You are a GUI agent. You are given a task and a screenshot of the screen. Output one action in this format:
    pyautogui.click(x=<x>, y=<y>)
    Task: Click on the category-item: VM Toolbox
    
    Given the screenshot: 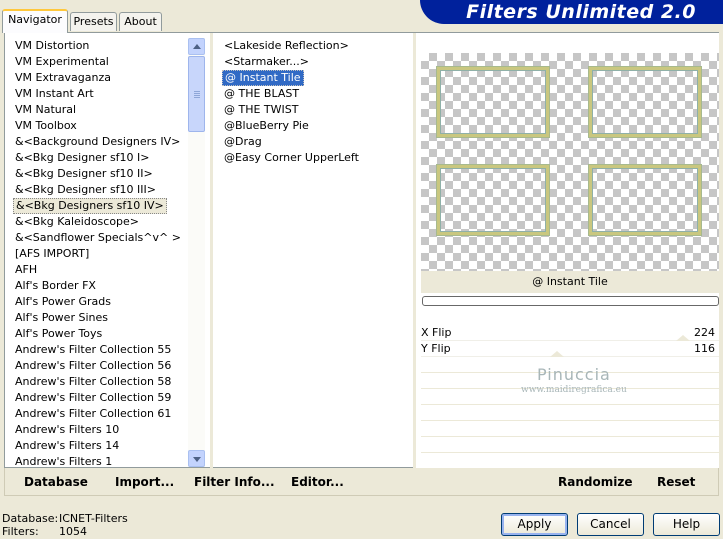 What is the action you would take?
    pyautogui.click(x=46, y=126)
    